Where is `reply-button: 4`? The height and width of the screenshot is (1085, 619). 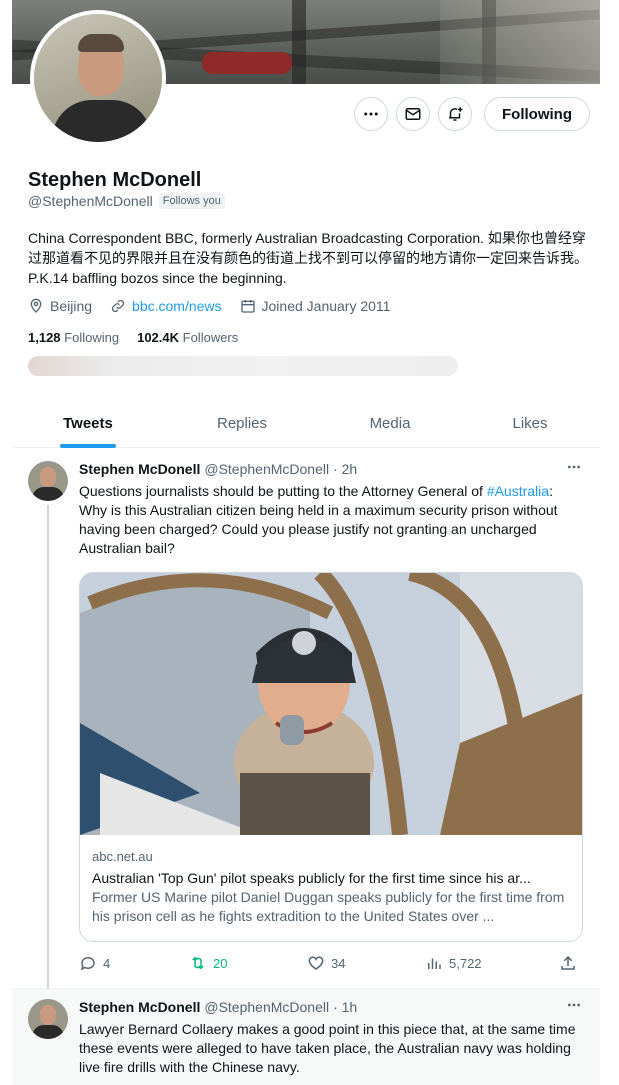 reply-button: 4 is located at coordinates (94, 963).